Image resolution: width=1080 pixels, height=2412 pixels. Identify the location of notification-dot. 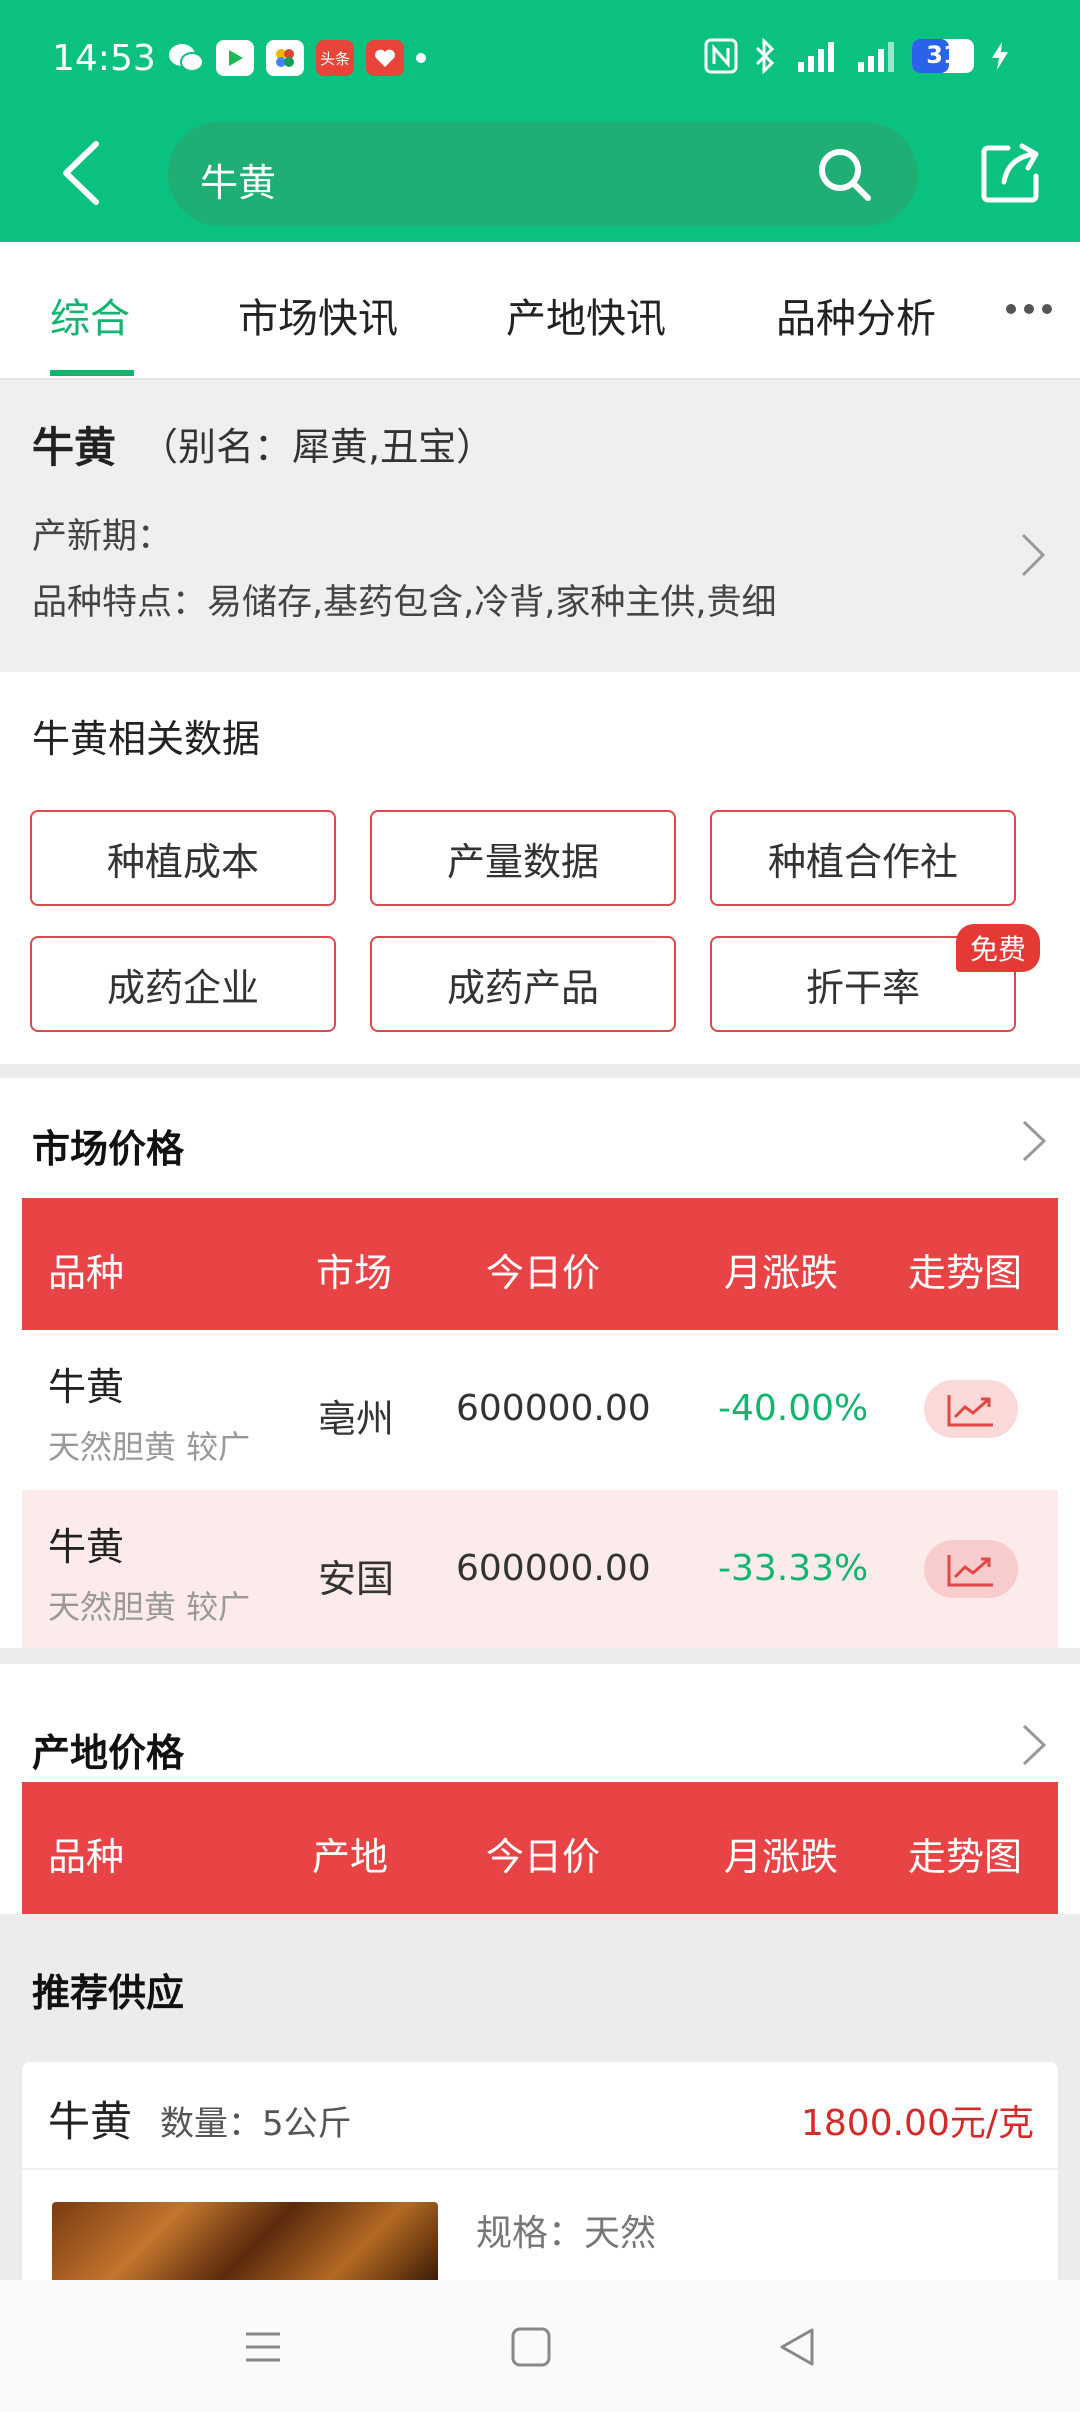
(421, 58).